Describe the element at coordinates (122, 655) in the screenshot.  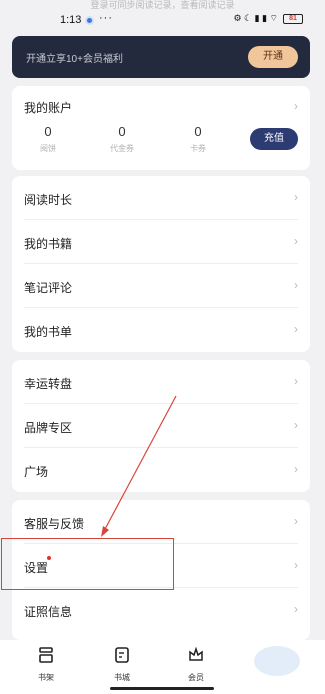
I see `bookstore-icon` at that location.